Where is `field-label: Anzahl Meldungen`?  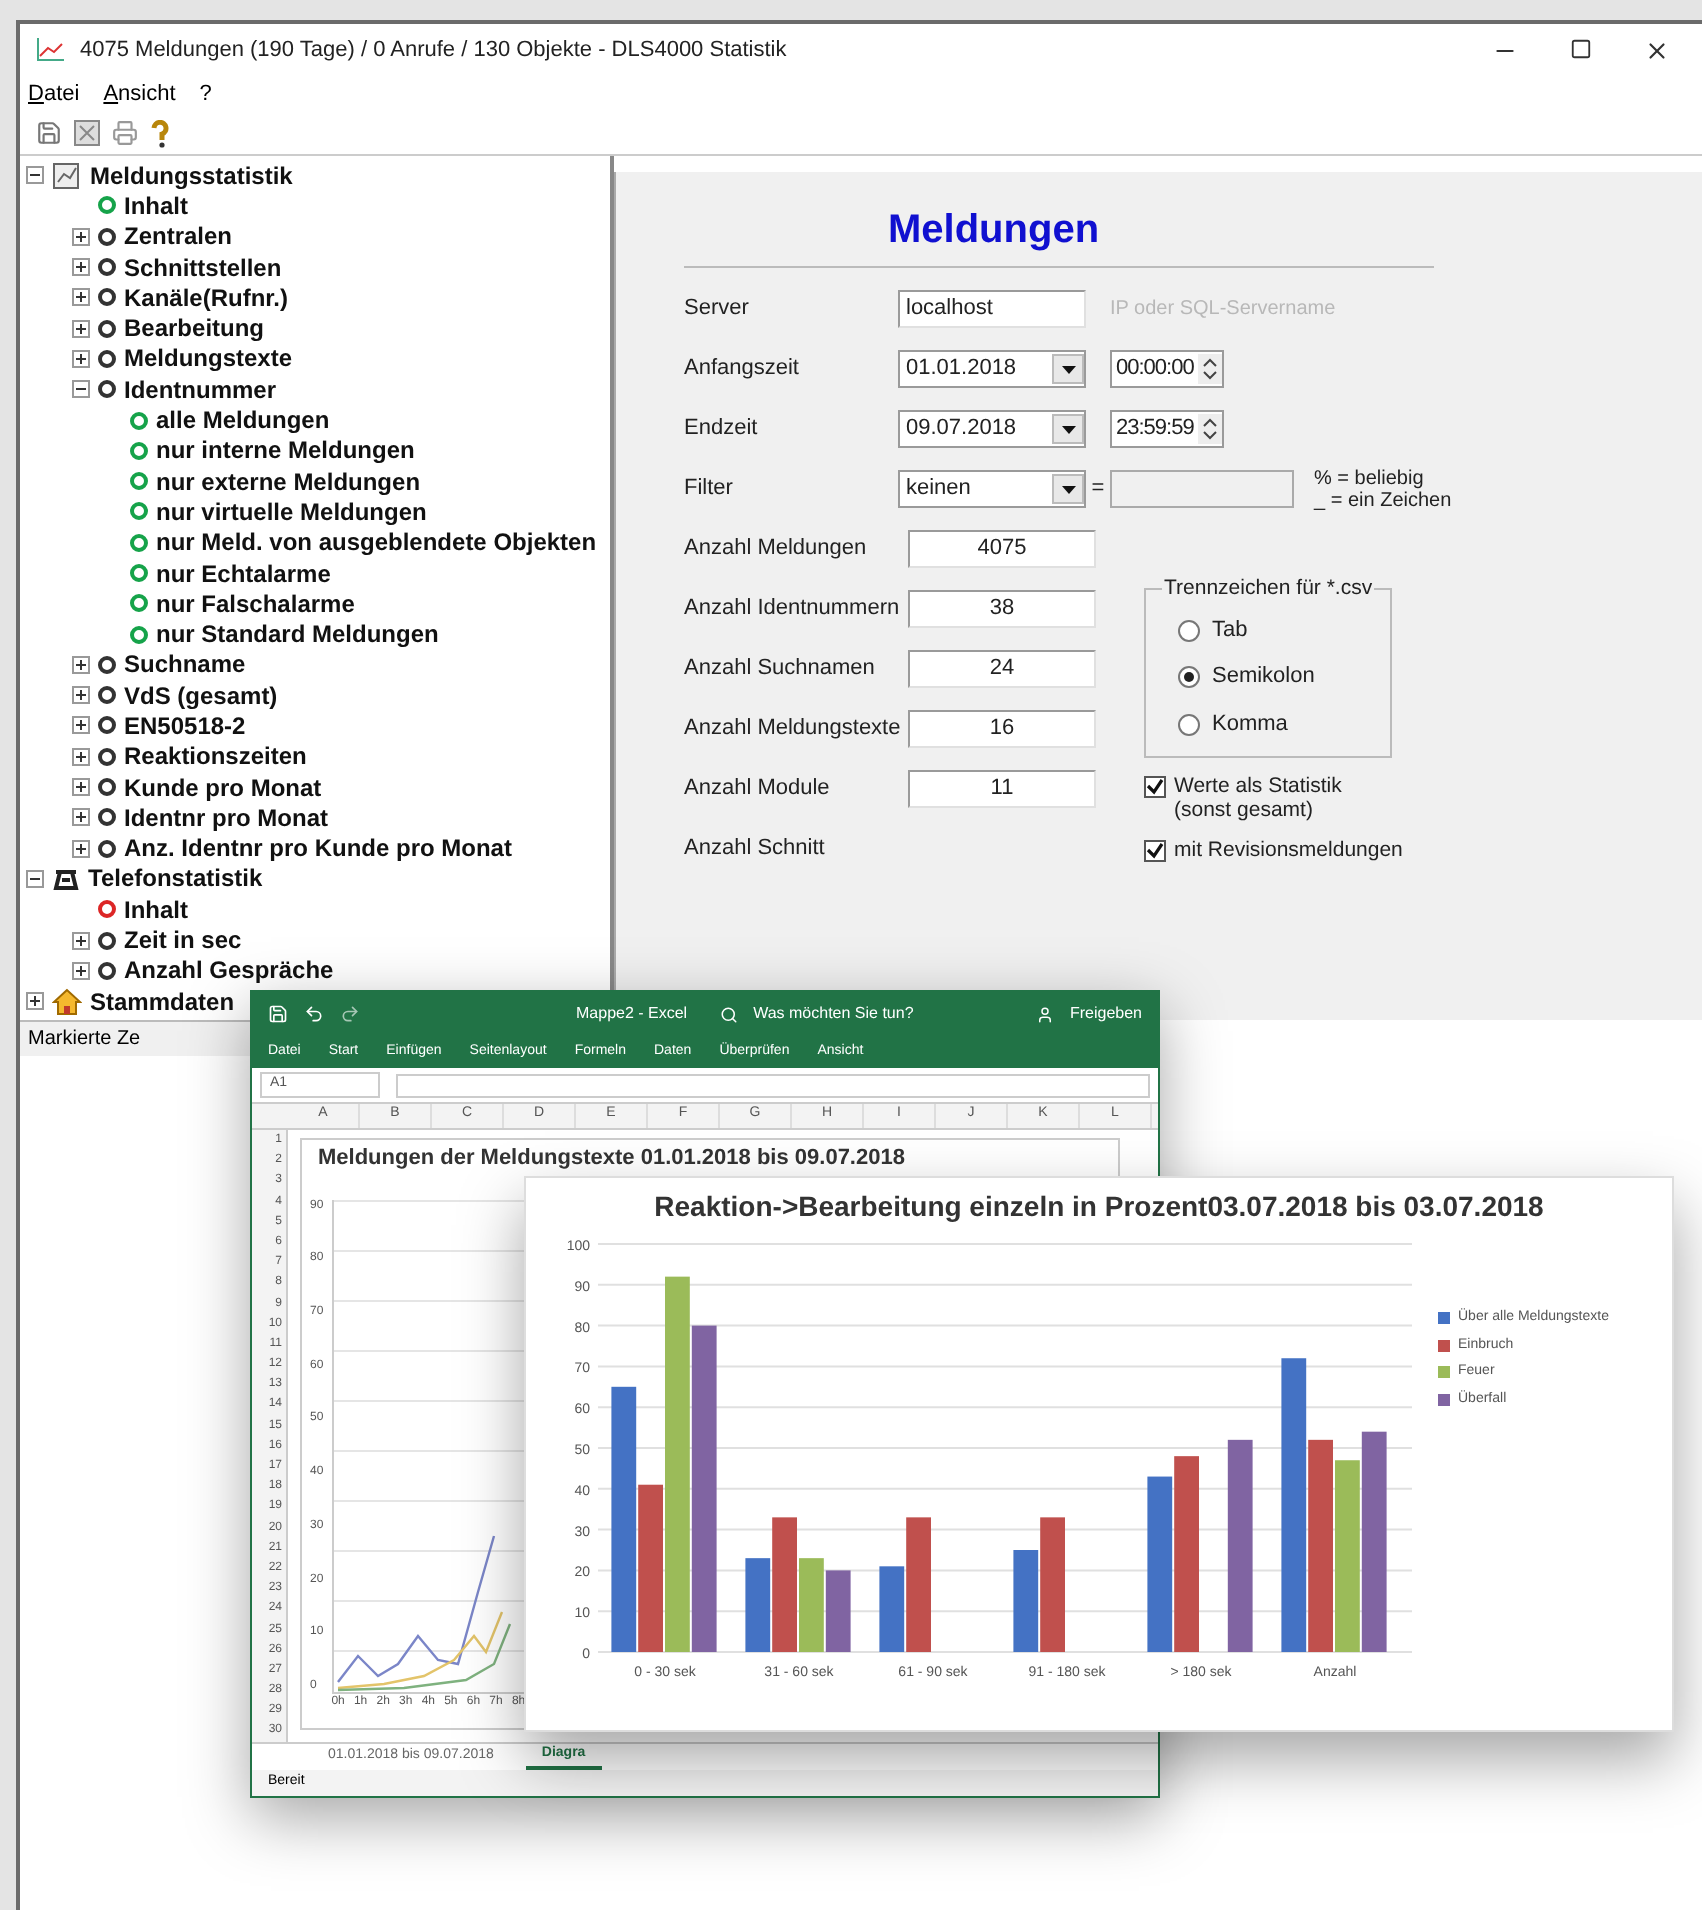
field-label: Anzahl Meldungen is located at coordinates (776, 549).